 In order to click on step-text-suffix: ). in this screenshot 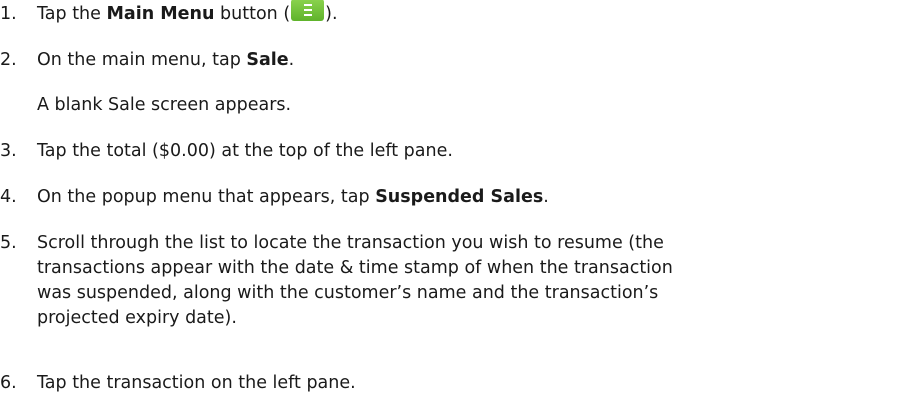, I will do `click(331, 14)`.